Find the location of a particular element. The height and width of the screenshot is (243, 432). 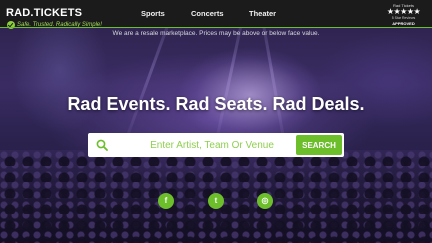

approved-label: APPROVED is located at coordinates (403, 23).